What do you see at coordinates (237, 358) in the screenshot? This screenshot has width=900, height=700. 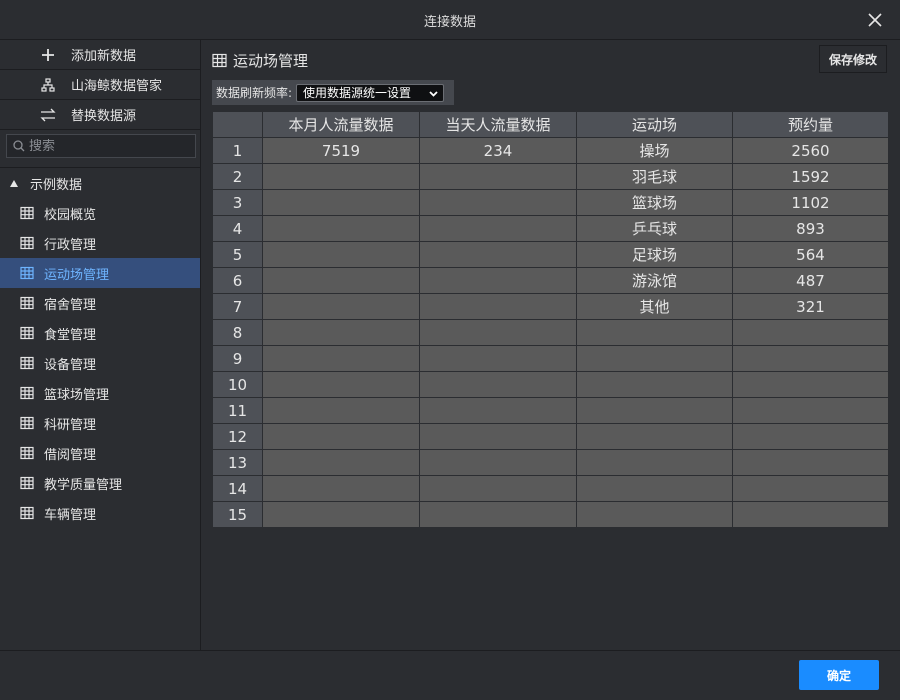 I see `row-number-cell: 9` at bounding box center [237, 358].